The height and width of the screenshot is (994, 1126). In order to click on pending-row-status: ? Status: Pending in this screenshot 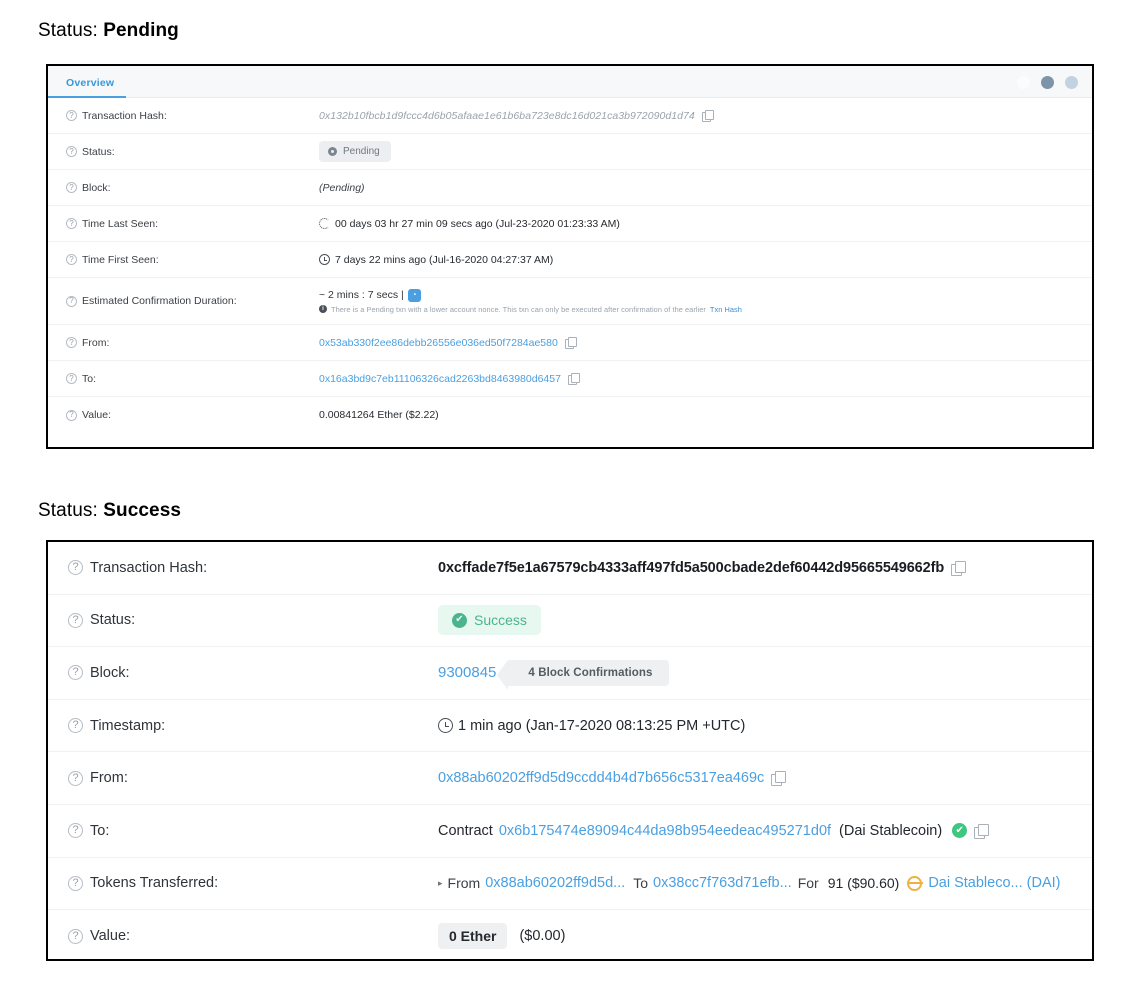, I will do `click(570, 152)`.